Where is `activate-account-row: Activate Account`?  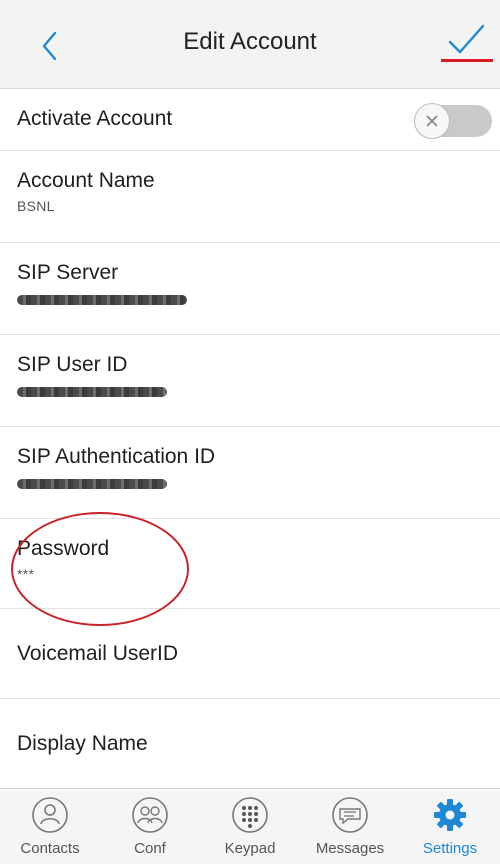
activate-account-row: Activate Account is located at coordinates (250, 120).